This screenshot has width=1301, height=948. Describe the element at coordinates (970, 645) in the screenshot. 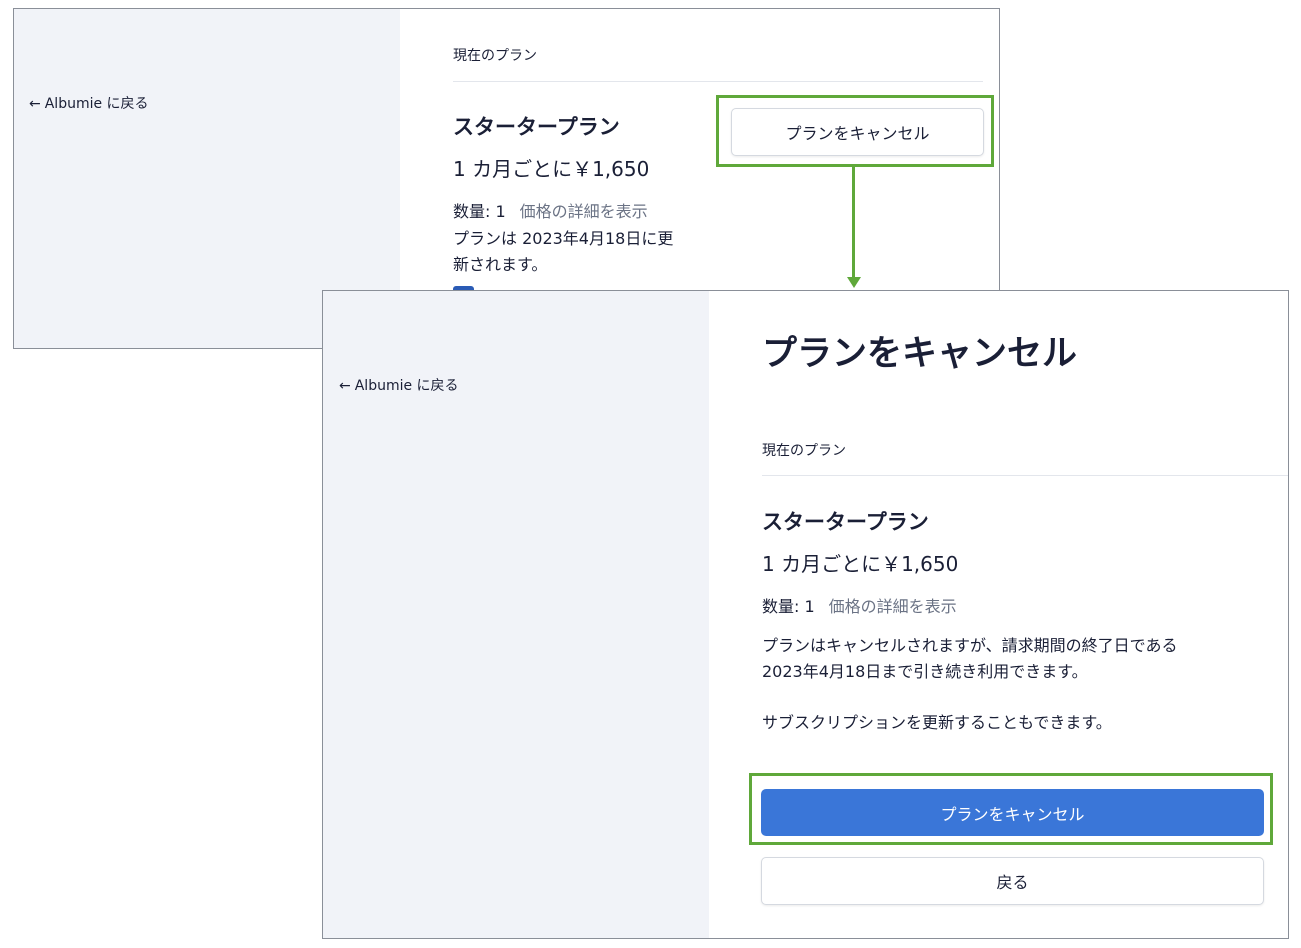

I see `notice-line-1: プランはキャンセルされますが、請求期間の終了日である` at that location.